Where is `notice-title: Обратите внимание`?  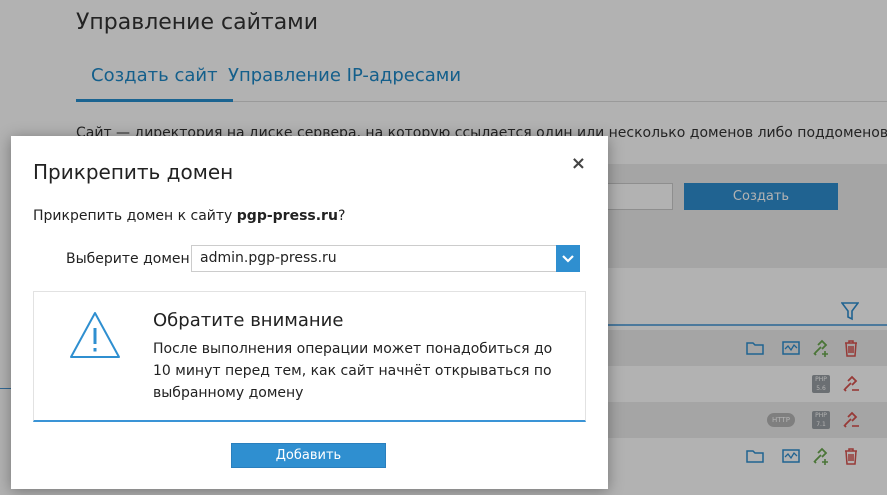
notice-title: Обратите внимание is located at coordinates (248, 320).